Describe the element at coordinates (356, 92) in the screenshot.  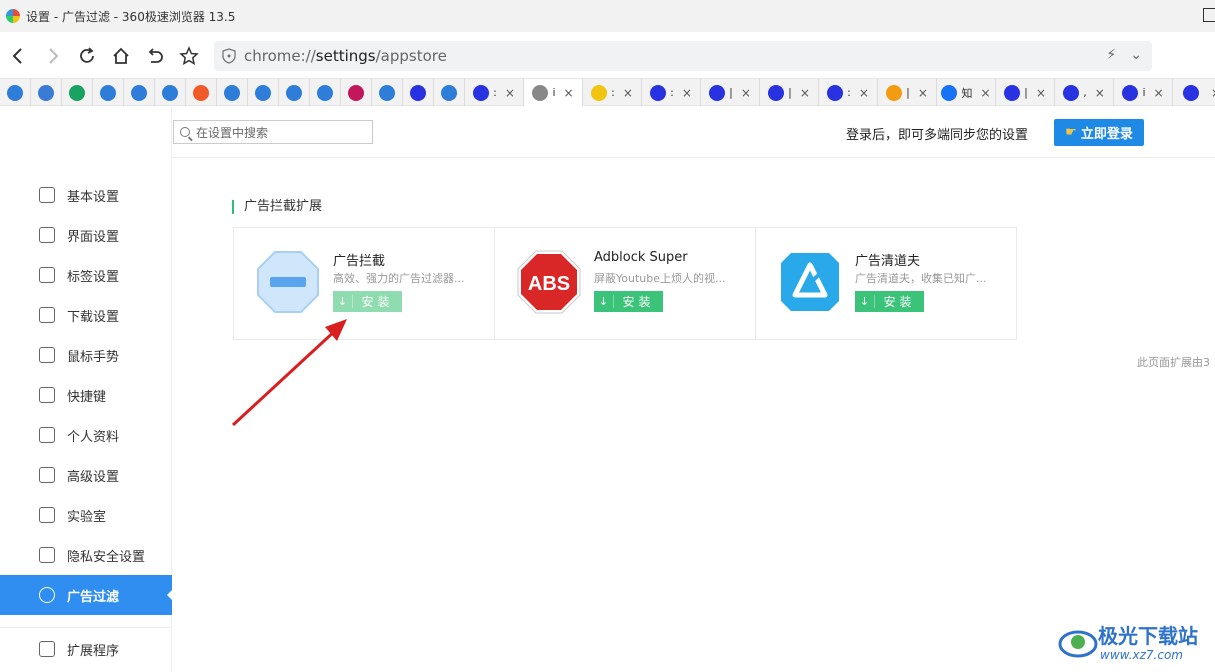
I see `browser-tab: #c2185b` at that location.